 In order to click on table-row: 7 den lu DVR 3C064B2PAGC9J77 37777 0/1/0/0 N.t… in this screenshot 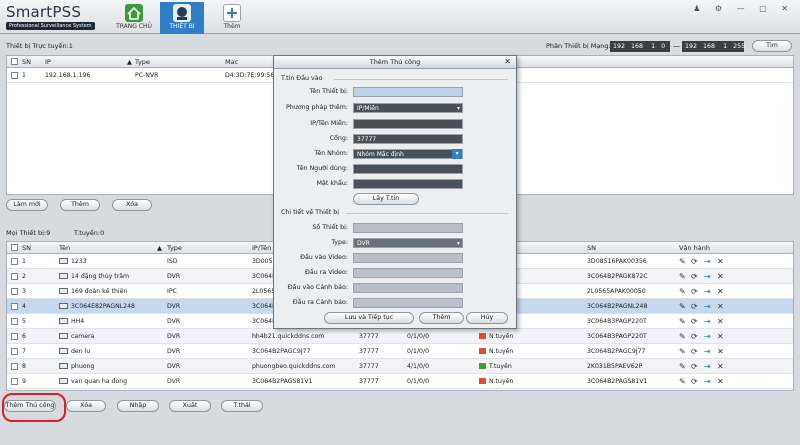, I will do `click(400, 351)`.